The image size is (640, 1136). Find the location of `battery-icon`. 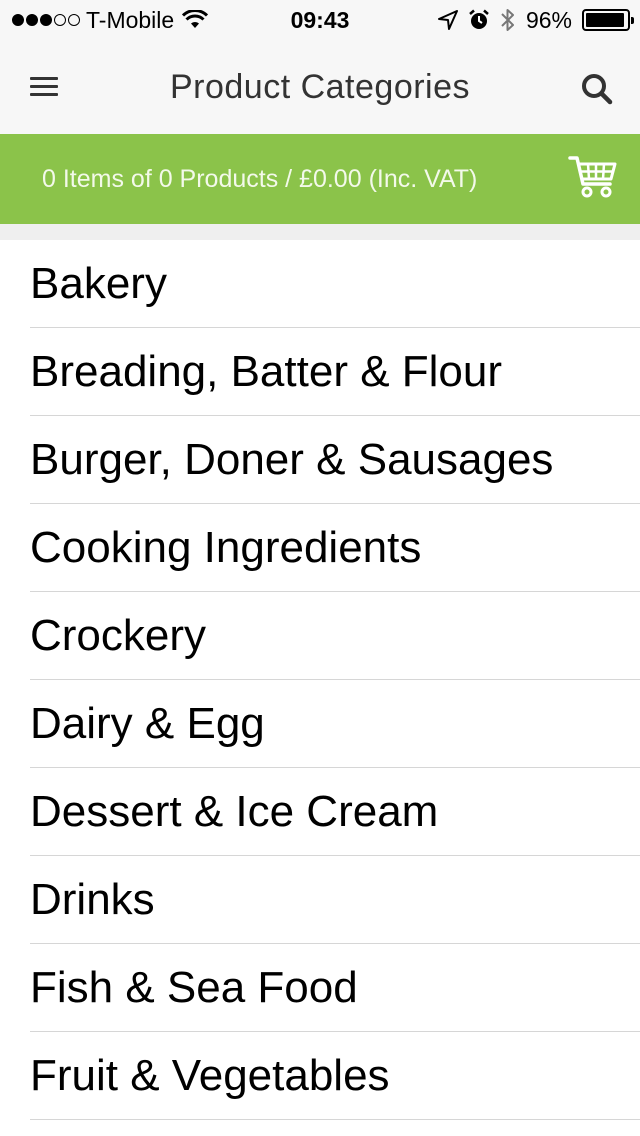

battery-icon is located at coordinates (608, 20).